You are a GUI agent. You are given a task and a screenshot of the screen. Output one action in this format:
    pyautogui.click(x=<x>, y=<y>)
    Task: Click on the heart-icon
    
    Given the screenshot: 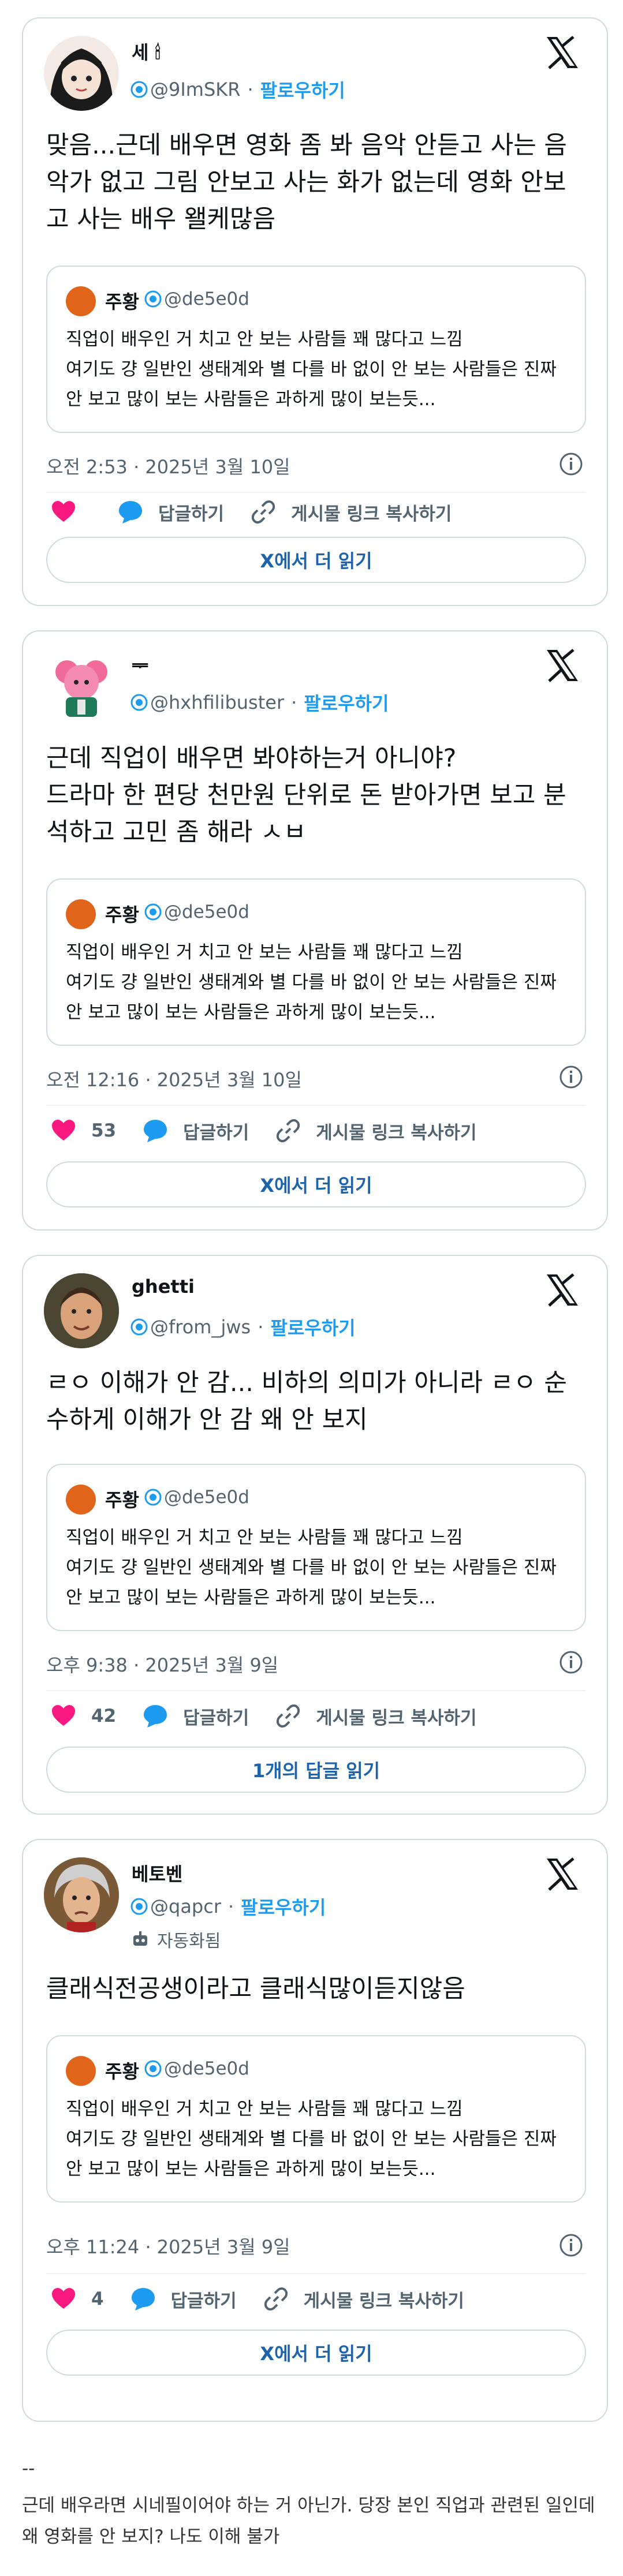 What is the action you would take?
    pyautogui.click(x=64, y=511)
    